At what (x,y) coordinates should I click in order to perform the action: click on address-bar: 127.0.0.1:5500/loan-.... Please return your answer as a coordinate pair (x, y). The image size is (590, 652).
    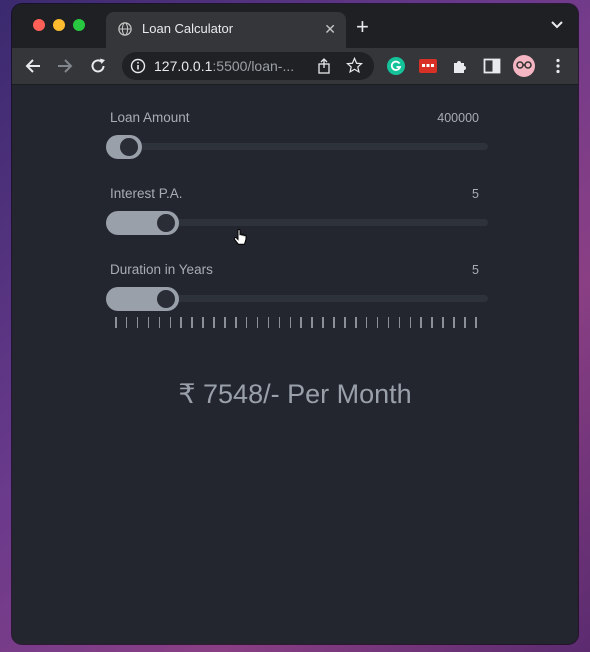
    Looking at the image, I should click on (248, 66).